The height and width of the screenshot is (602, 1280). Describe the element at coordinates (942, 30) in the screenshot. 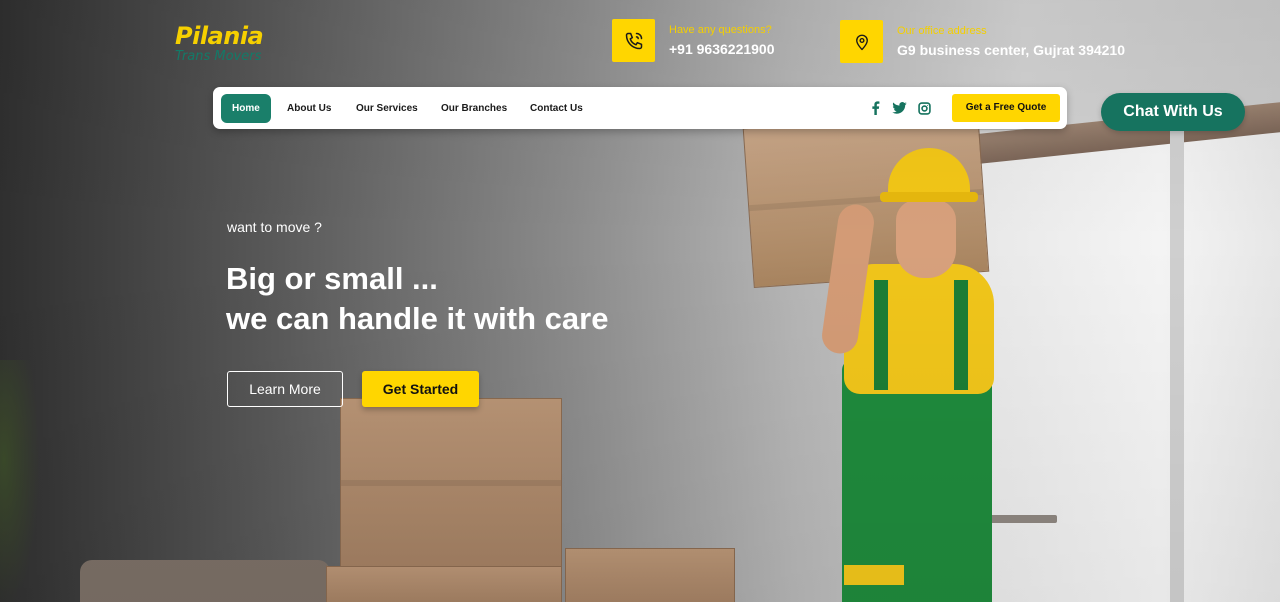

I see `address-label: Our office address` at that location.